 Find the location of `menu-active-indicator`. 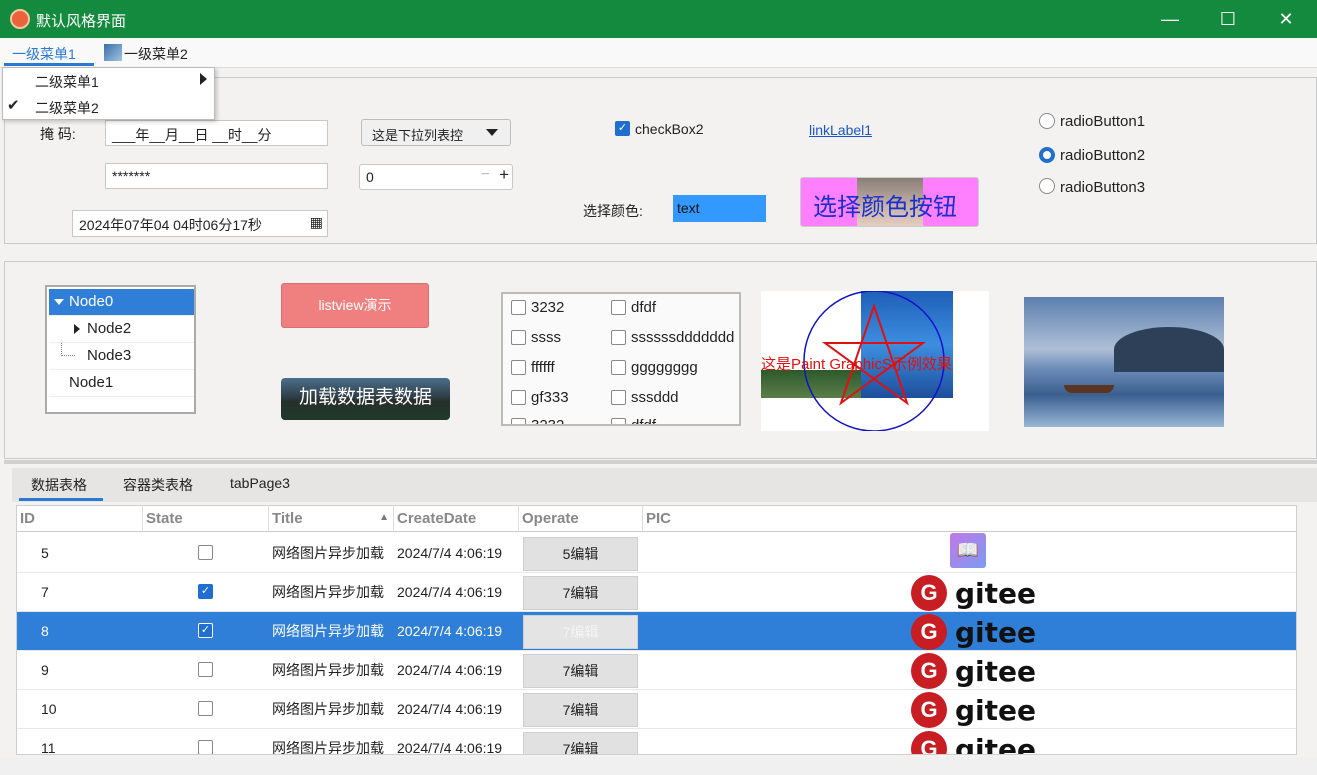

menu-active-indicator is located at coordinates (49, 64).